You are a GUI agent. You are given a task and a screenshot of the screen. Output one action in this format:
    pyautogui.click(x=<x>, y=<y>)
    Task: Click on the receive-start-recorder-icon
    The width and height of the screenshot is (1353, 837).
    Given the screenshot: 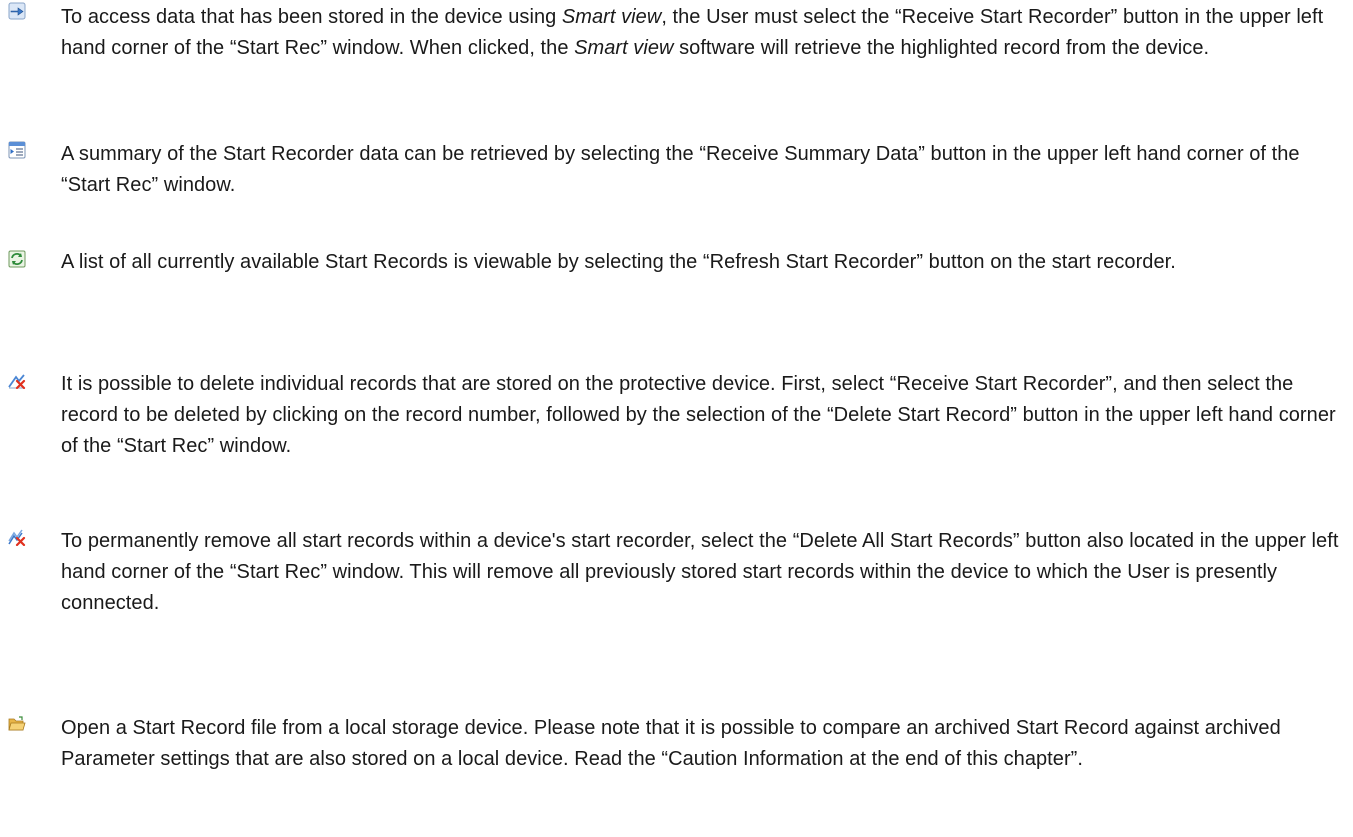 What is the action you would take?
    pyautogui.click(x=17, y=11)
    